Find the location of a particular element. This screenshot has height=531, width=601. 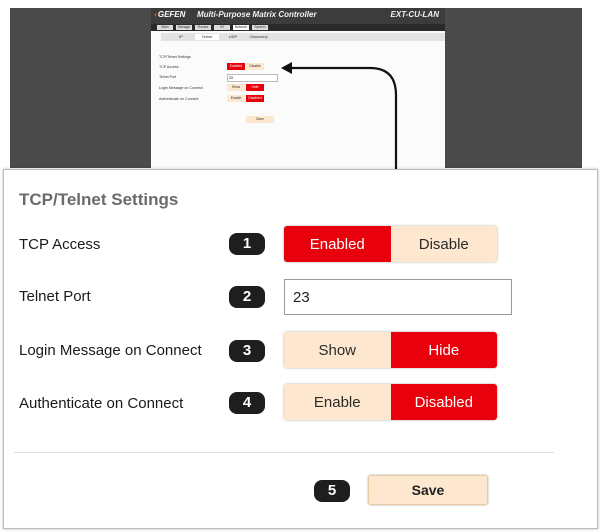

login-message-toggle: Show Hide is located at coordinates (390, 350).